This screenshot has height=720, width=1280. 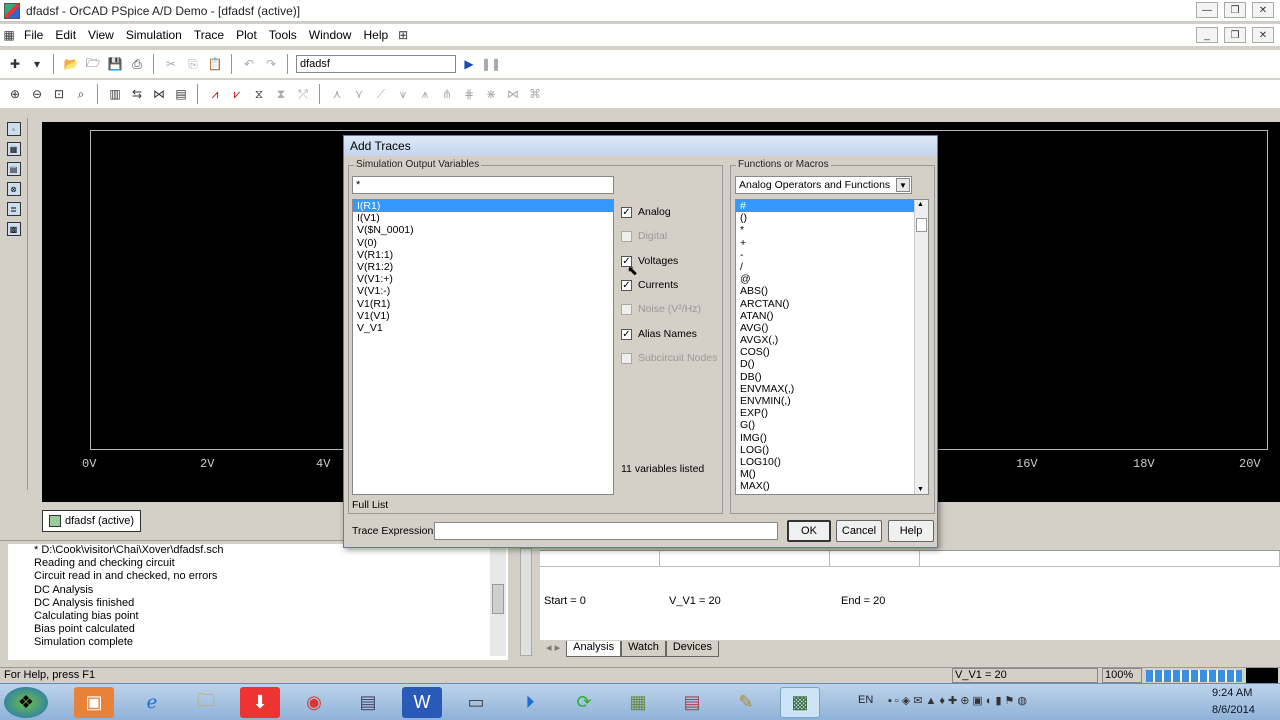 I want to click on start-button: ❖, so click(x=26, y=702).